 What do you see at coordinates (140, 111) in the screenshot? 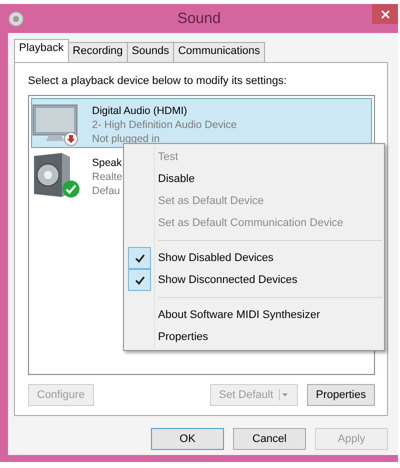
I see `device-name: Digital Audio (HDMI)` at bounding box center [140, 111].